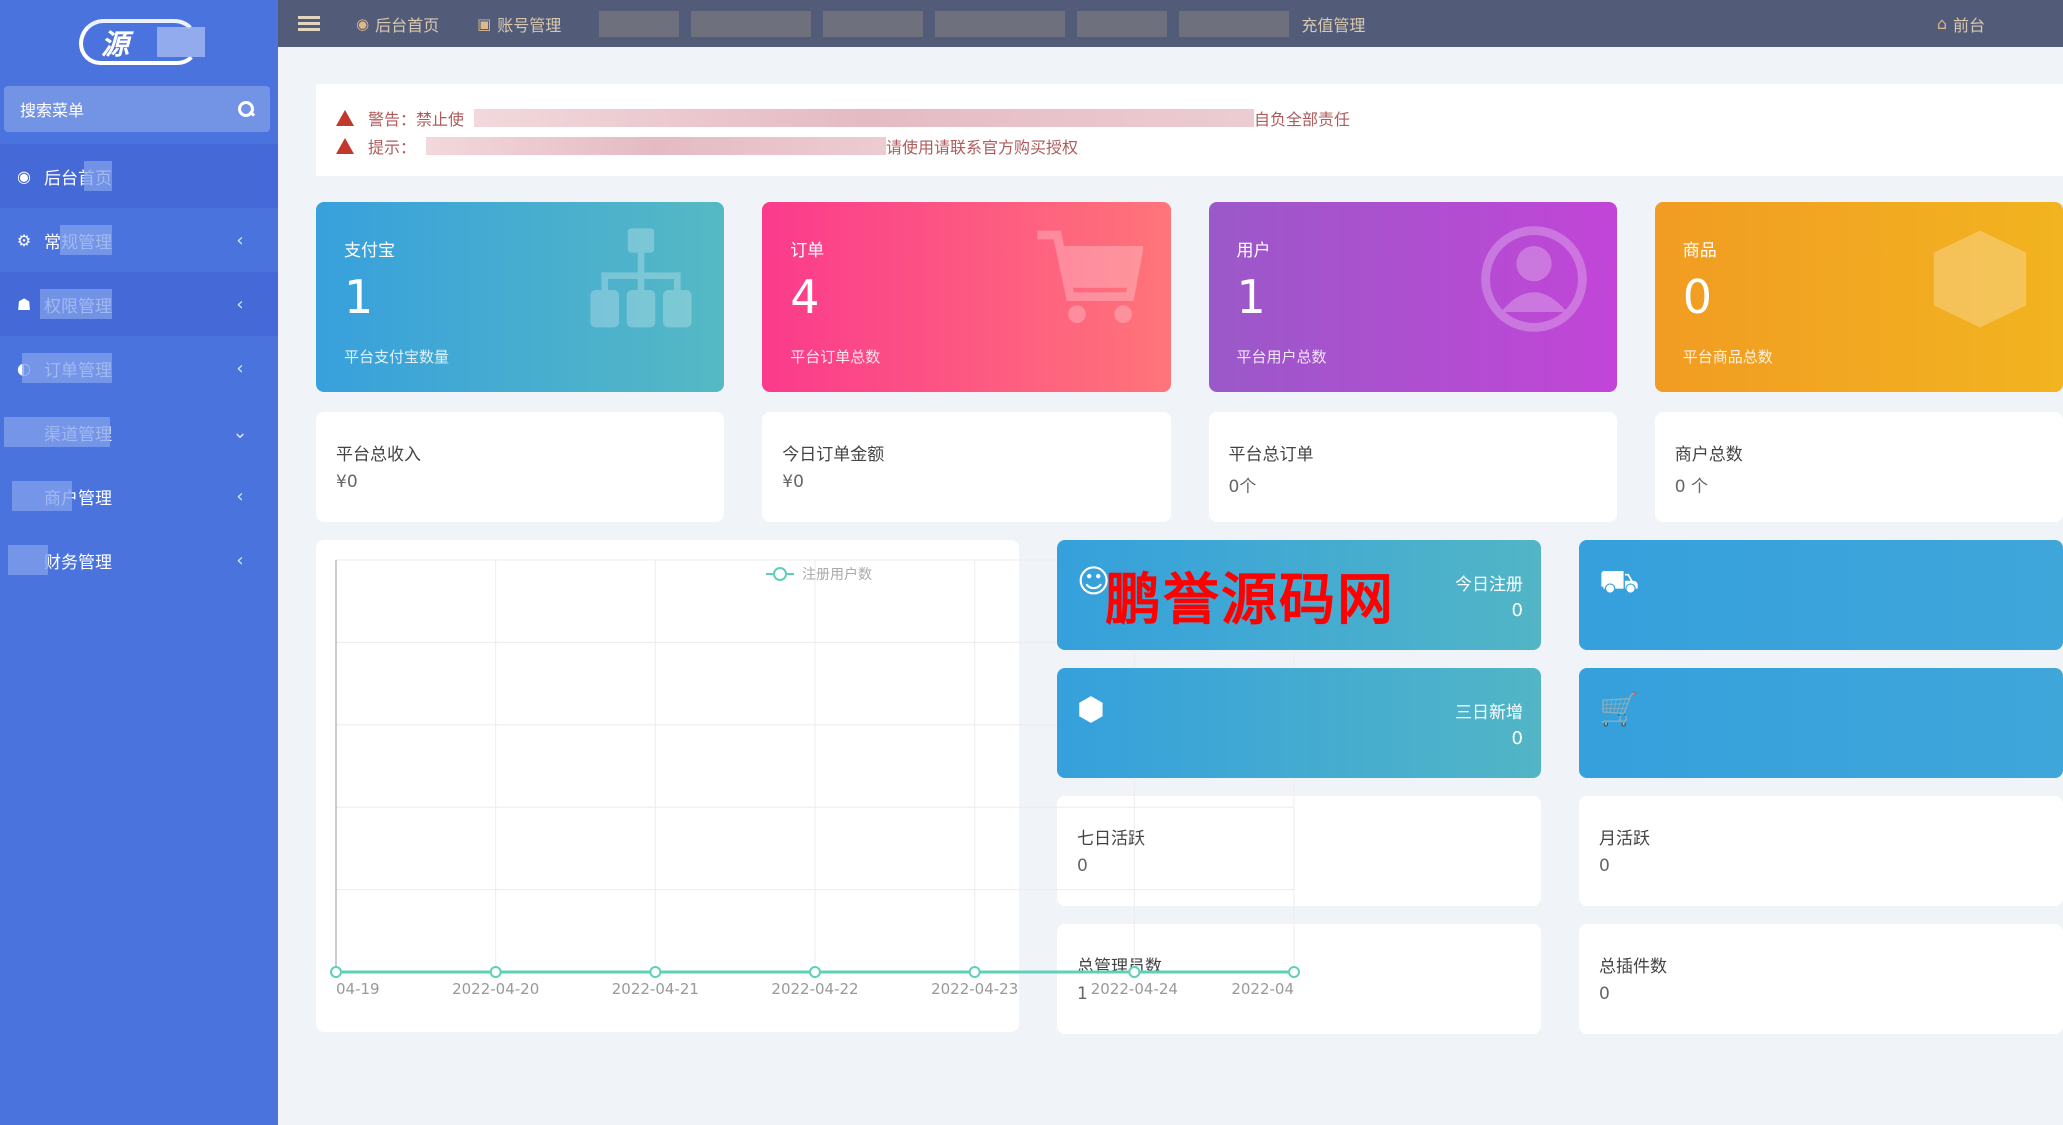  I want to click on menu-search-input: 搜索菜单, so click(137, 109).